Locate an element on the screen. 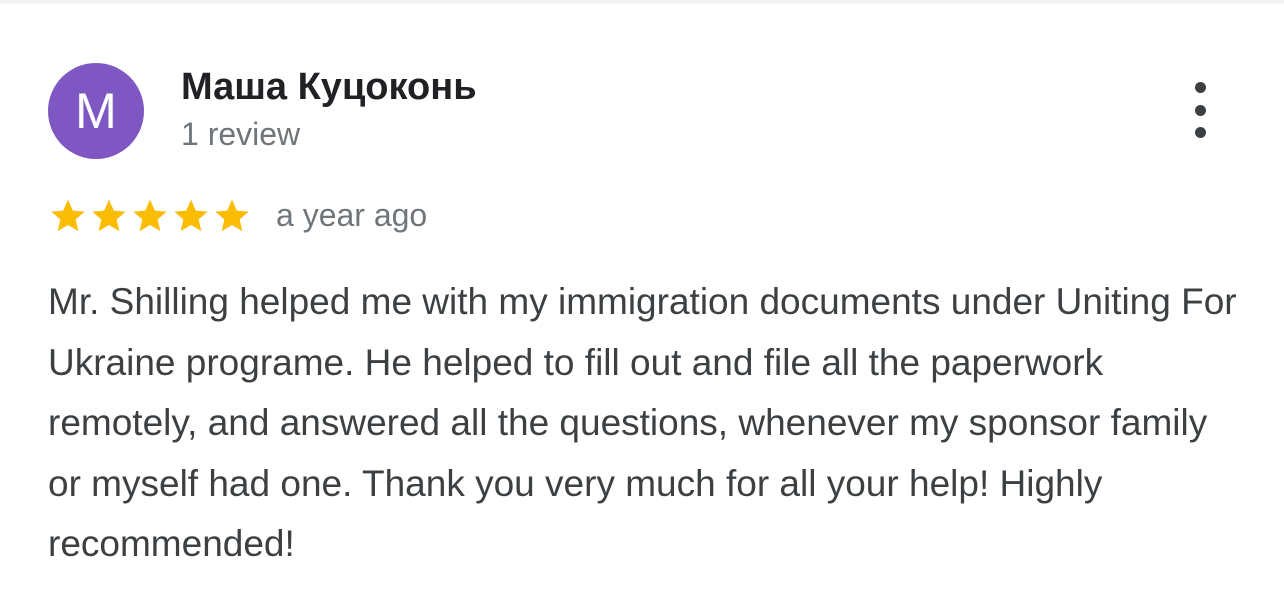 This screenshot has width=1284, height=603. avatar-letter: M is located at coordinates (96, 111).